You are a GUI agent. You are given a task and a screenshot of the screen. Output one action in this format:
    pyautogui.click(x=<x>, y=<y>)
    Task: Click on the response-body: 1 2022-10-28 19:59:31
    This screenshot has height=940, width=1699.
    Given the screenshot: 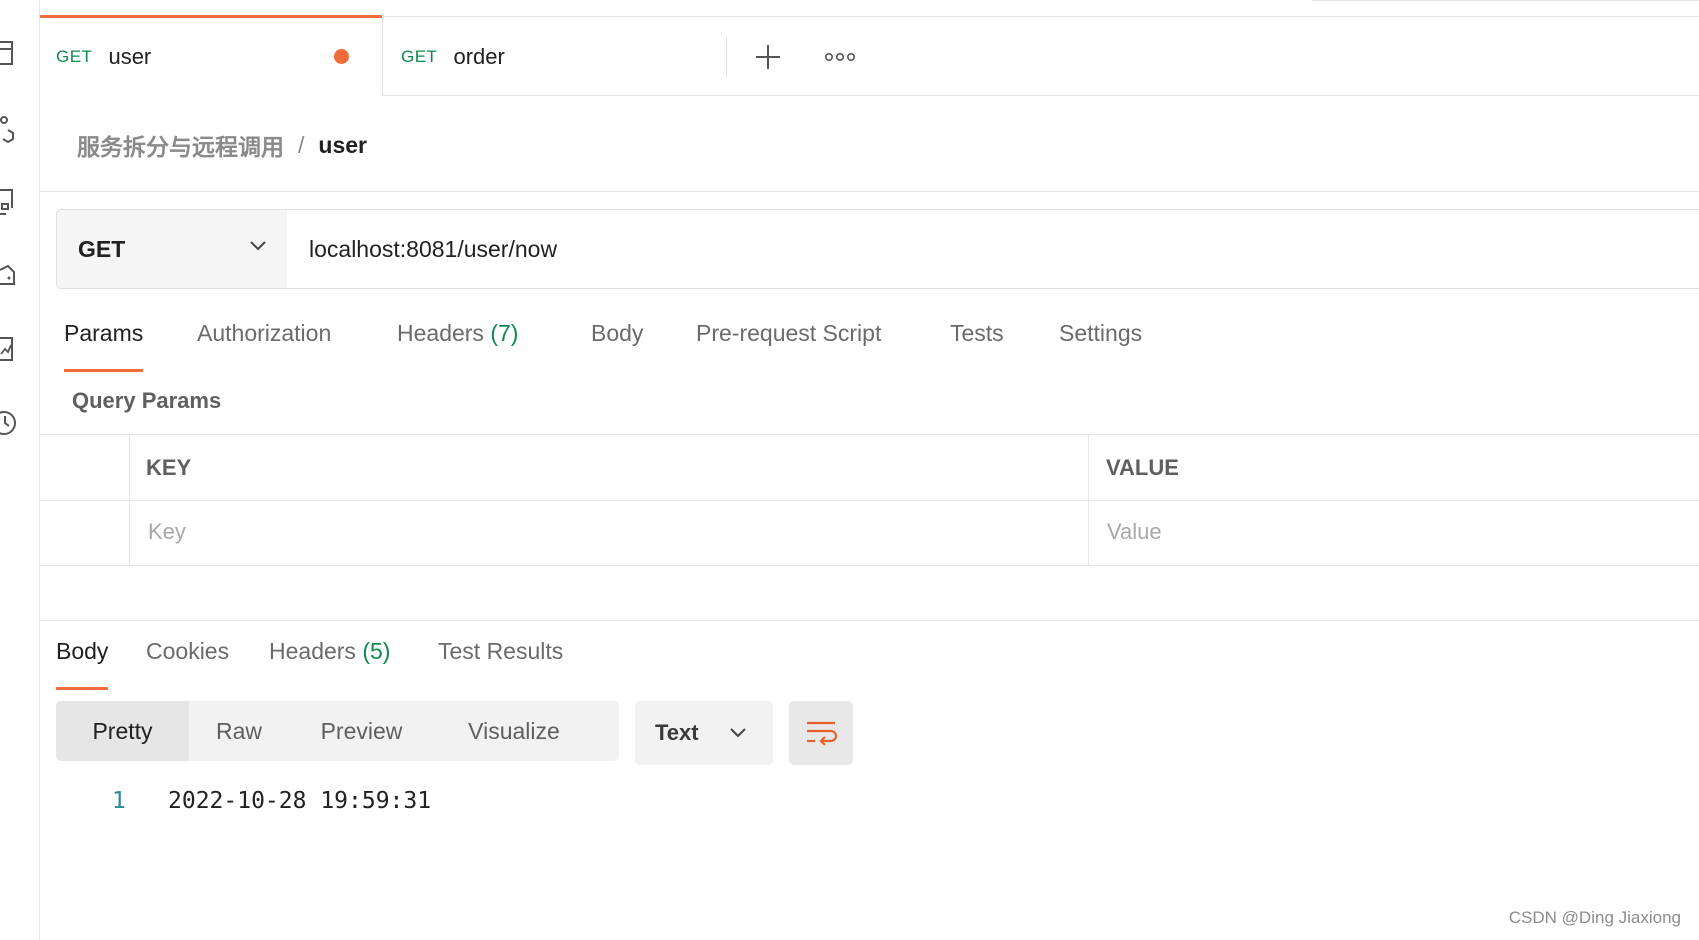 What is the action you would take?
    pyautogui.click(x=271, y=801)
    